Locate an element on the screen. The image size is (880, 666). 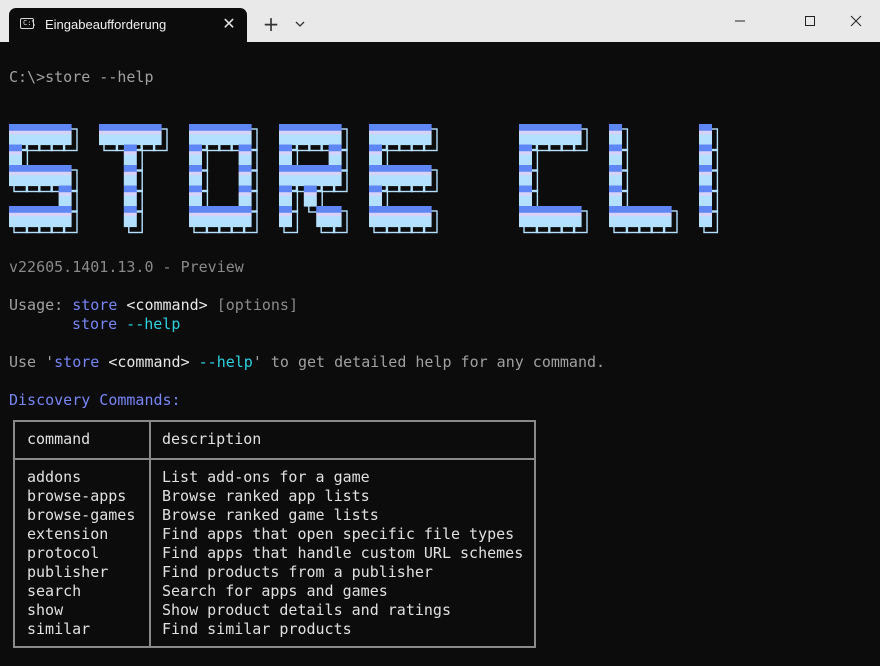
usage-line: Usage: store <command> [options] is located at coordinates (153, 305).